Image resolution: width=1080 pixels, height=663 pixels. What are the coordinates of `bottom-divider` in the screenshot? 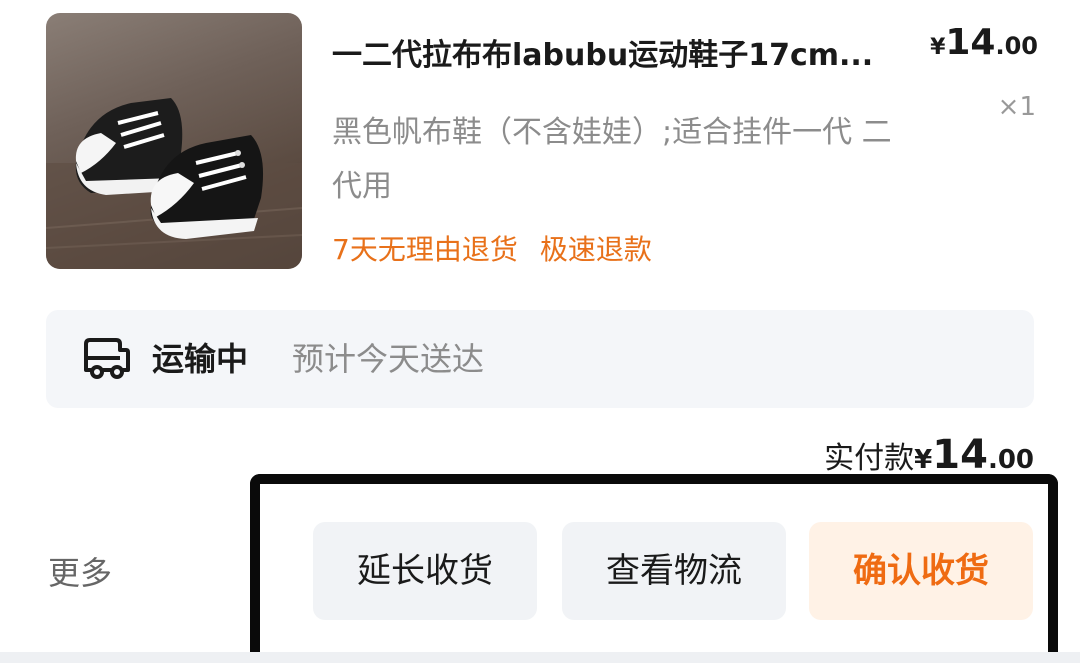 It's located at (540, 657).